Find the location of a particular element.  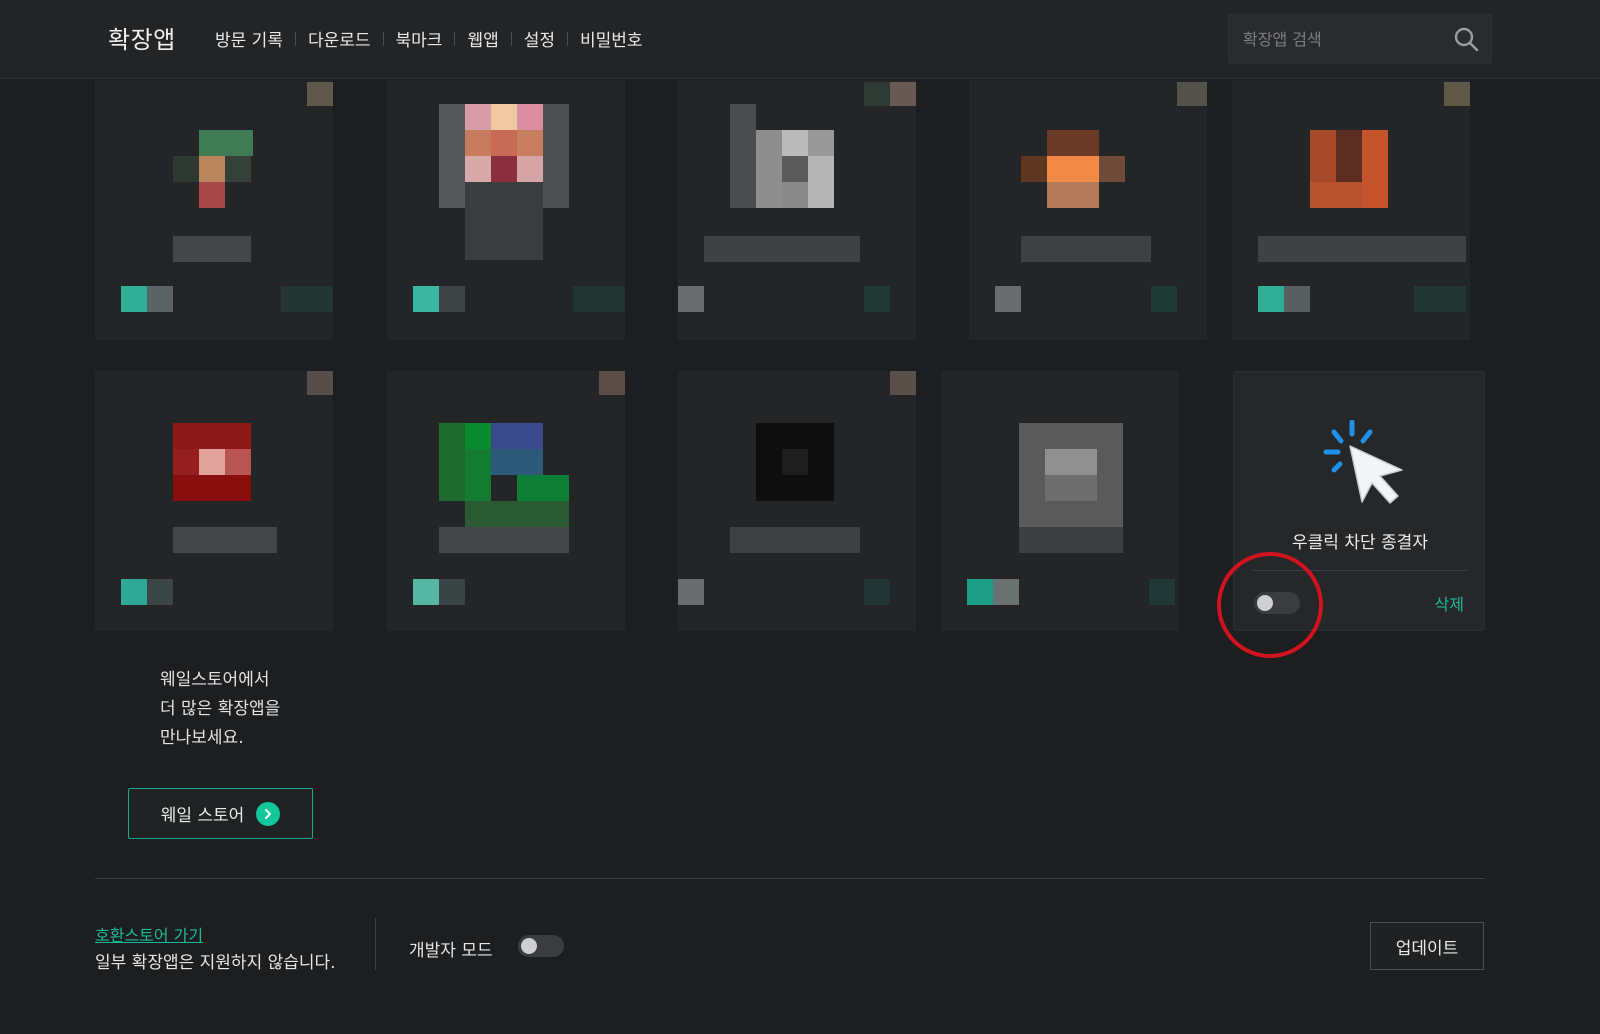

nav-history: 방문 기록 is located at coordinates (249, 38).